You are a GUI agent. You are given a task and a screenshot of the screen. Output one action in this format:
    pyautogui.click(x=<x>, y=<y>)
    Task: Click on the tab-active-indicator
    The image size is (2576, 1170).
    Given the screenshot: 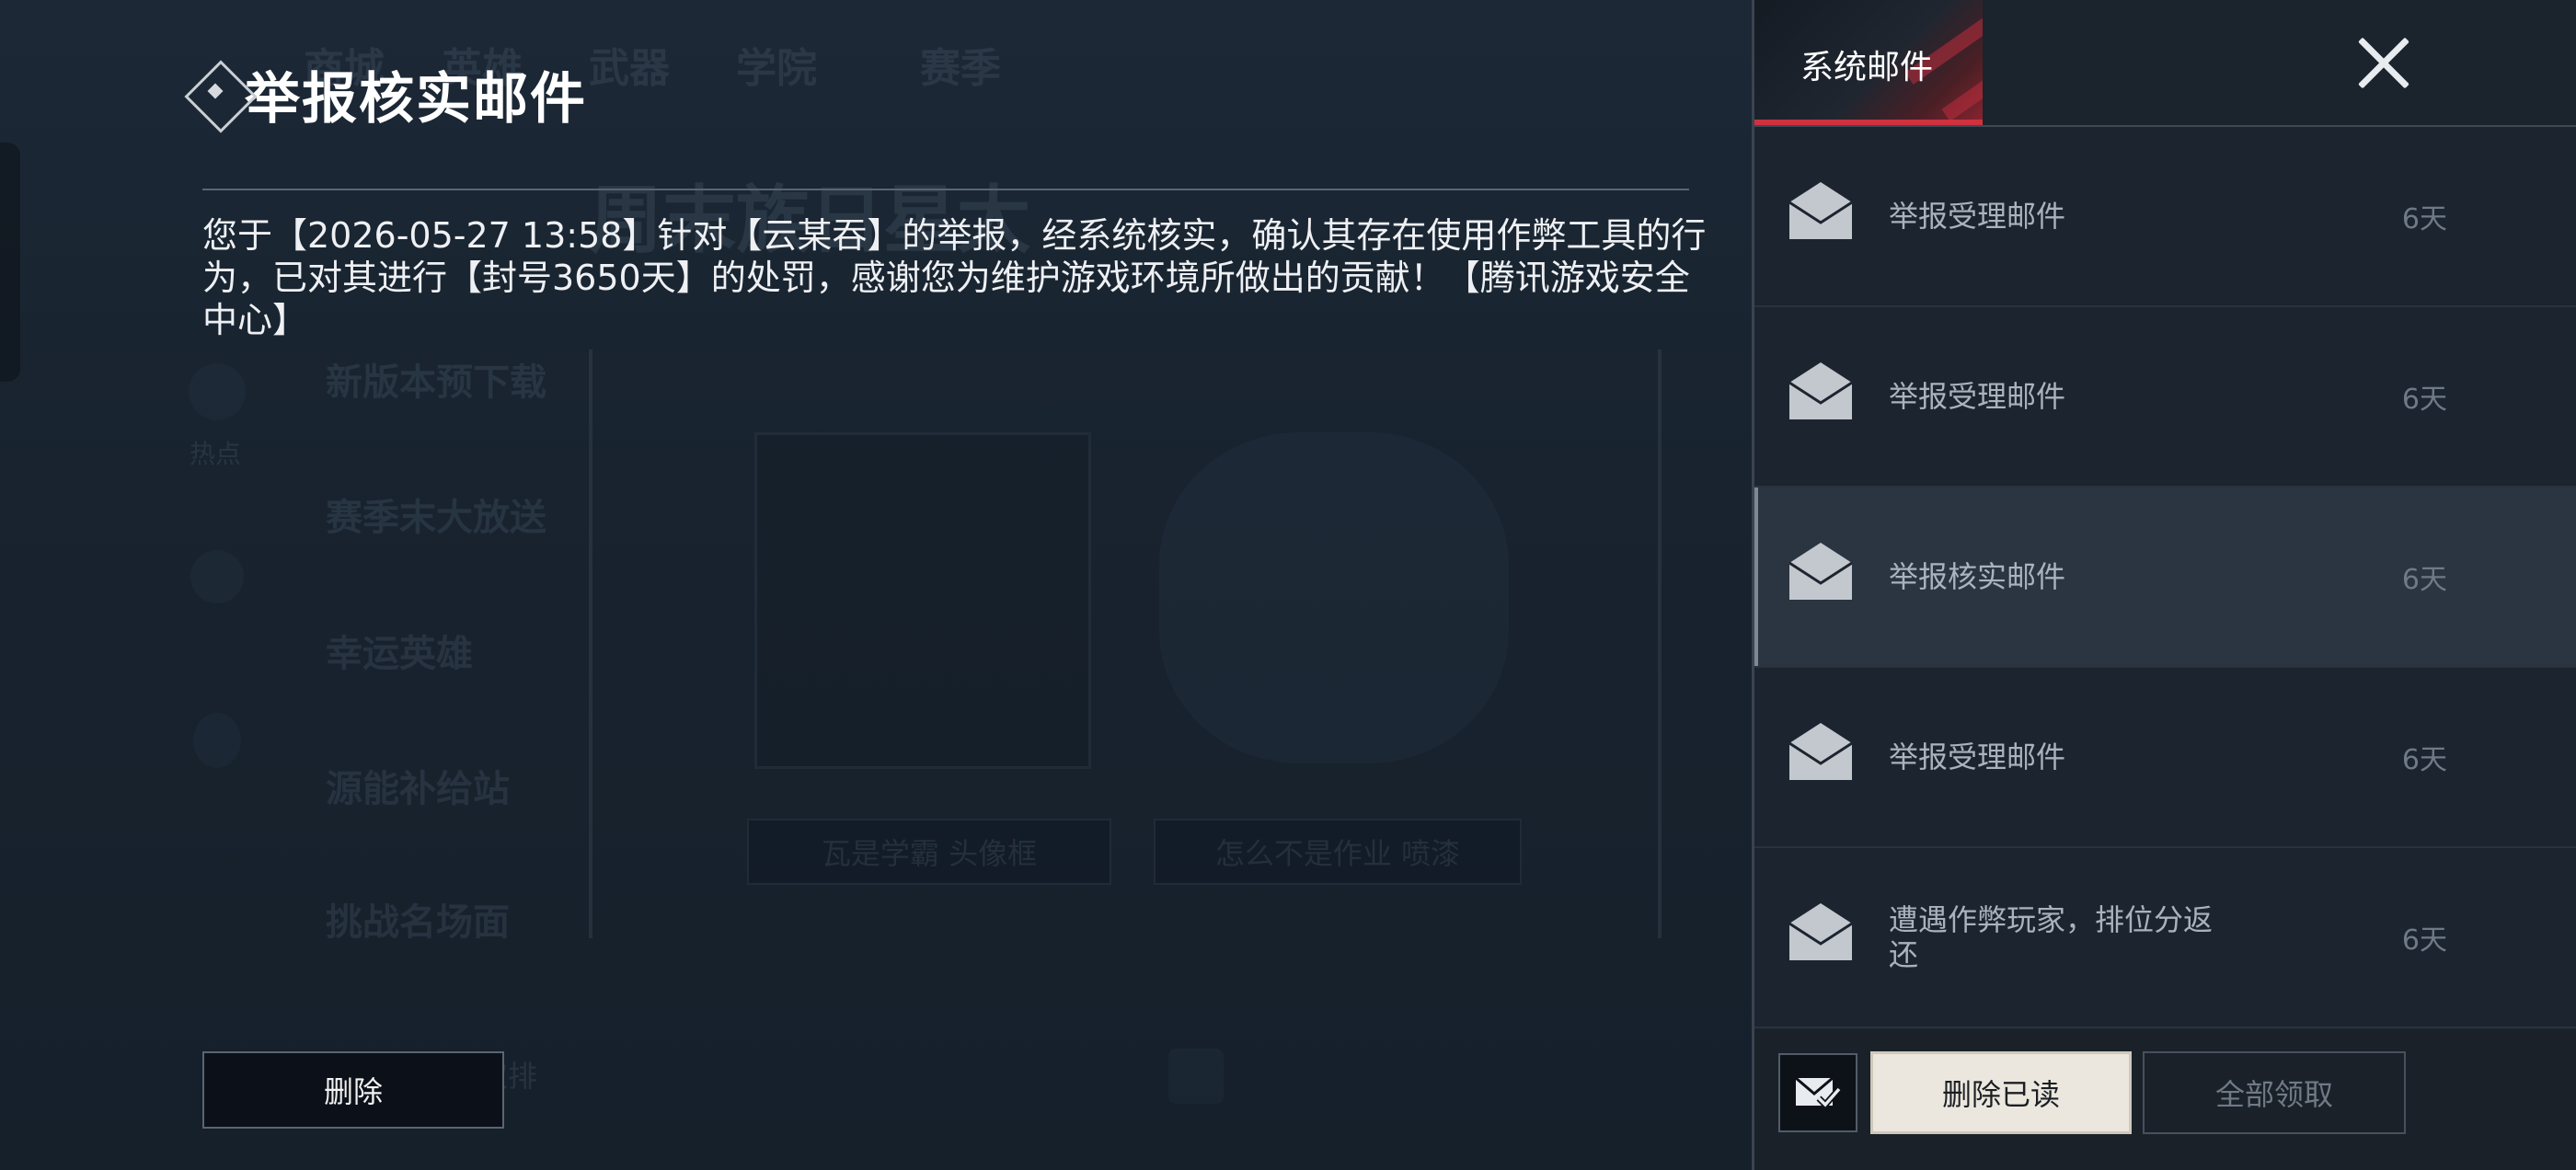 What is the action you would take?
    pyautogui.click(x=1868, y=122)
    